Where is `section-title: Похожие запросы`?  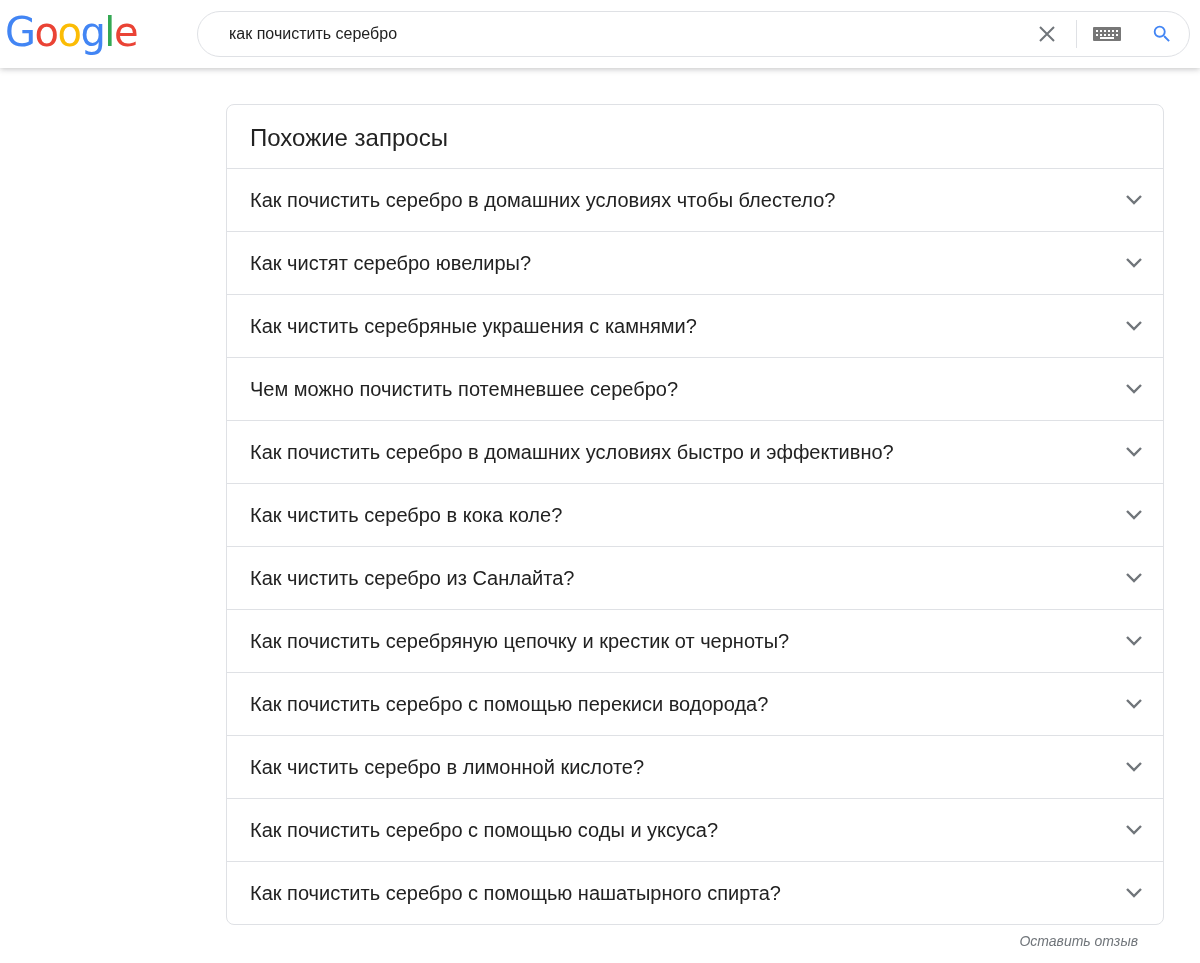
section-title: Похожие запросы is located at coordinates (695, 137).